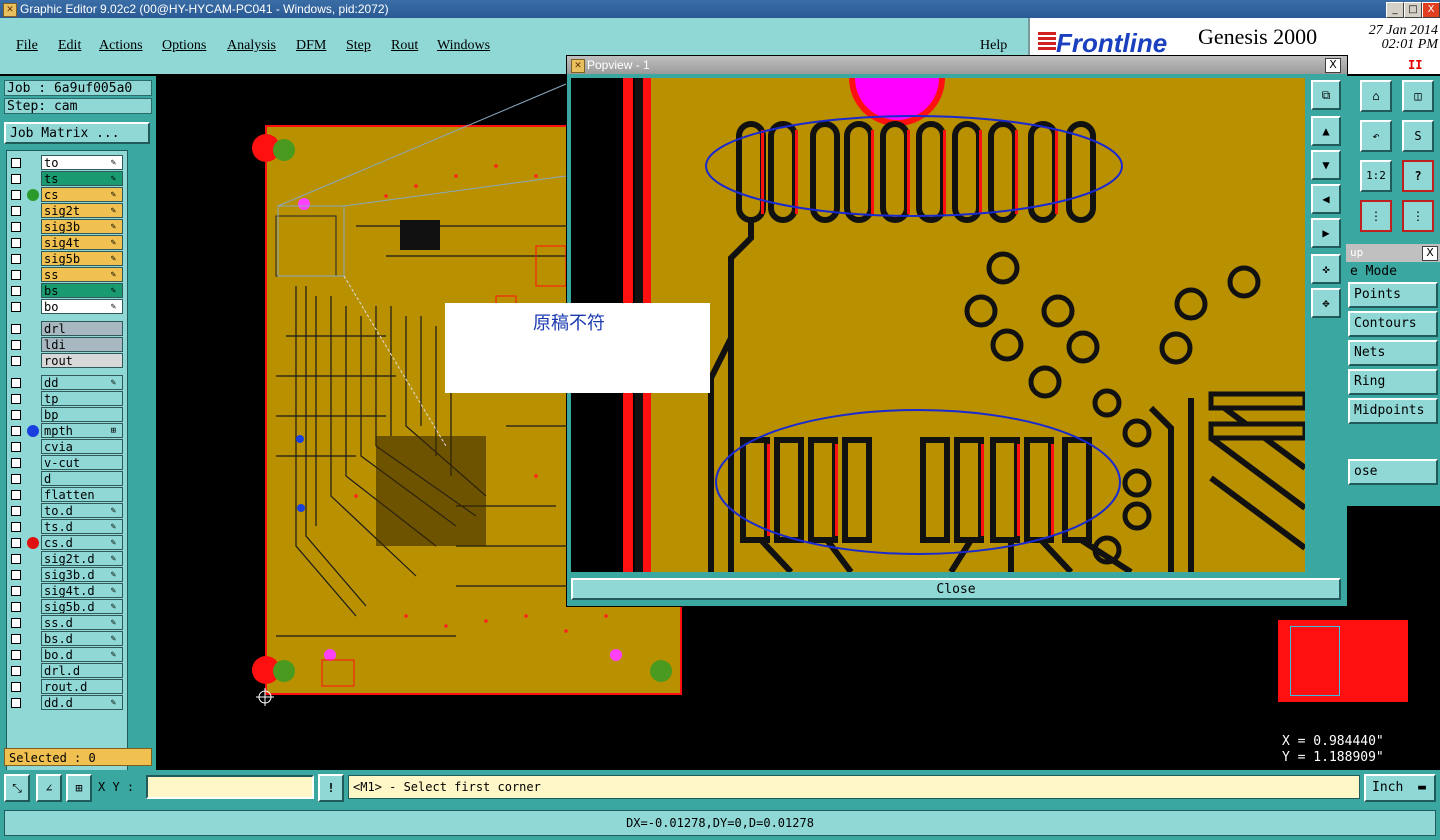 The width and height of the screenshot is (1440, 840). Describe the element at coordinates (1415, 65) in the screenshot. I see `pause-button: II` at that location.